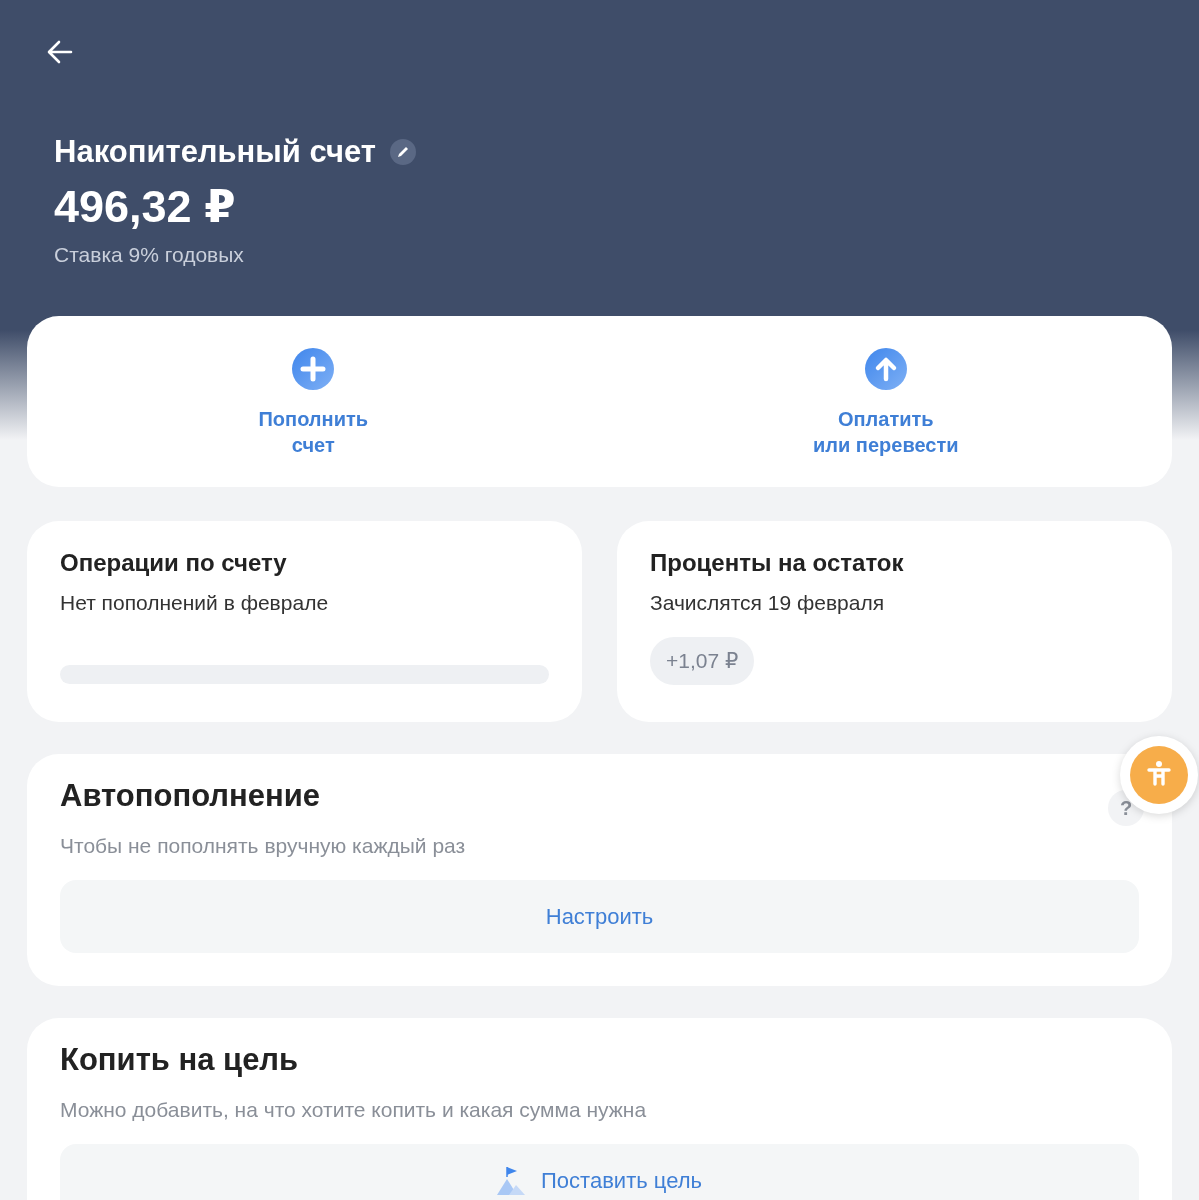 This screenshot has width=1199, height=1200. What do you see at coordinates (195, 603) in the screenshot?
I see `card-subtitle: Нет пополнений в феврале` at bounding box center [195, 603].